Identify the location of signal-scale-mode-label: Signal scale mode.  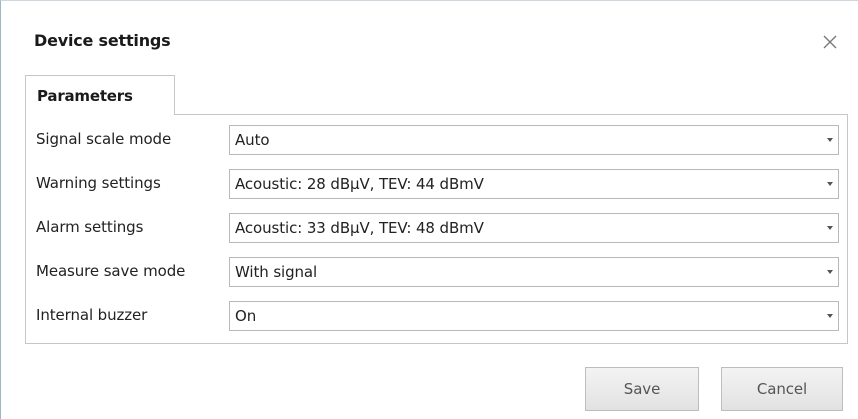
(104, 139).